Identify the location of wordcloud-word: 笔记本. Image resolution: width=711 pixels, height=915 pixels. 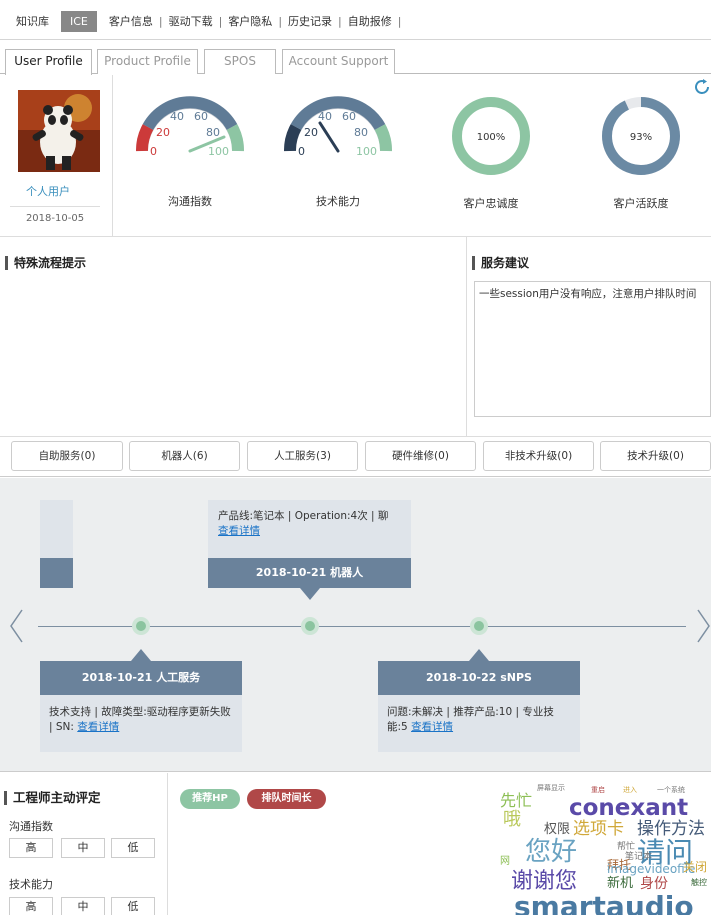
(639, 857).